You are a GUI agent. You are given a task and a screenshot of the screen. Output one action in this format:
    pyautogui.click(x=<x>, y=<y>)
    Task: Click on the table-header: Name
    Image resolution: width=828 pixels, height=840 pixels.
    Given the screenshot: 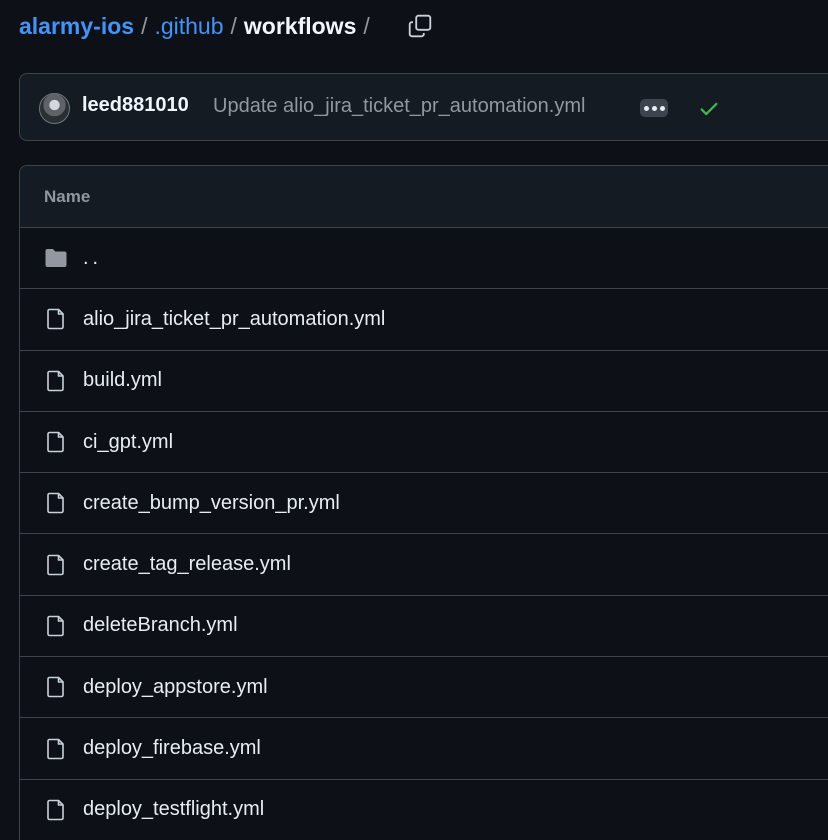 What is the action you would take?
    pyautogui.click(x=424, y=197)
    